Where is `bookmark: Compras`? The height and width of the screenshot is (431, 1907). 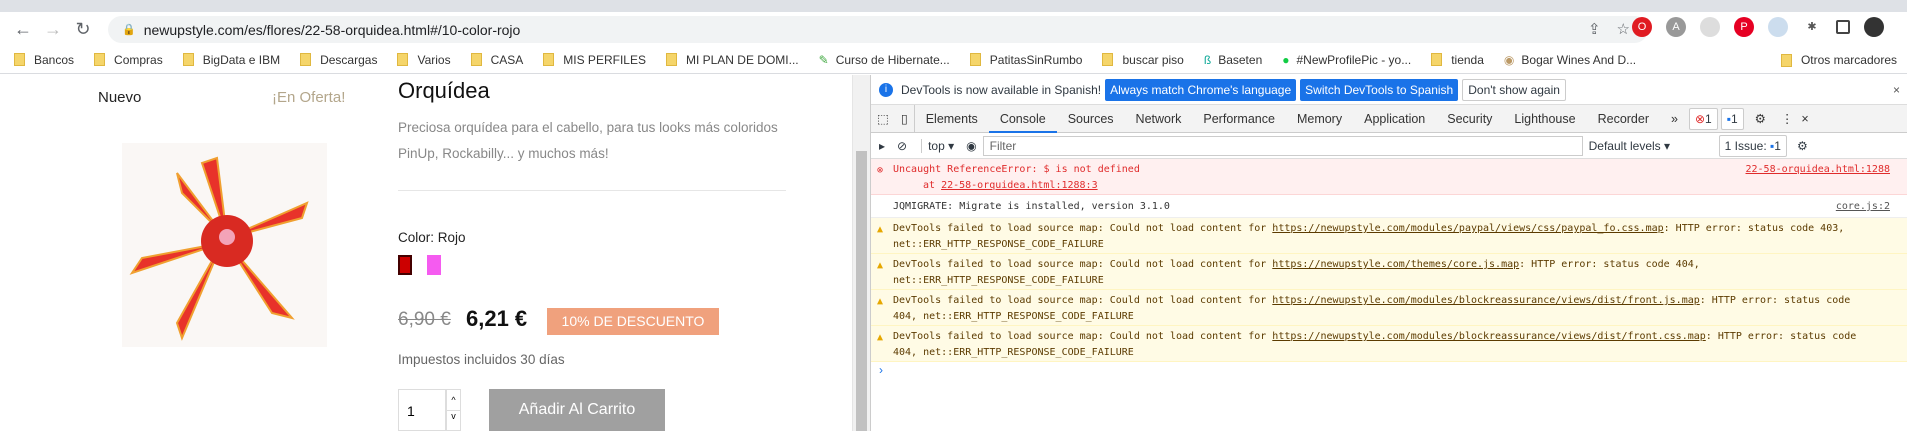
bookmark: Compras is located at coordinates (128, 60).